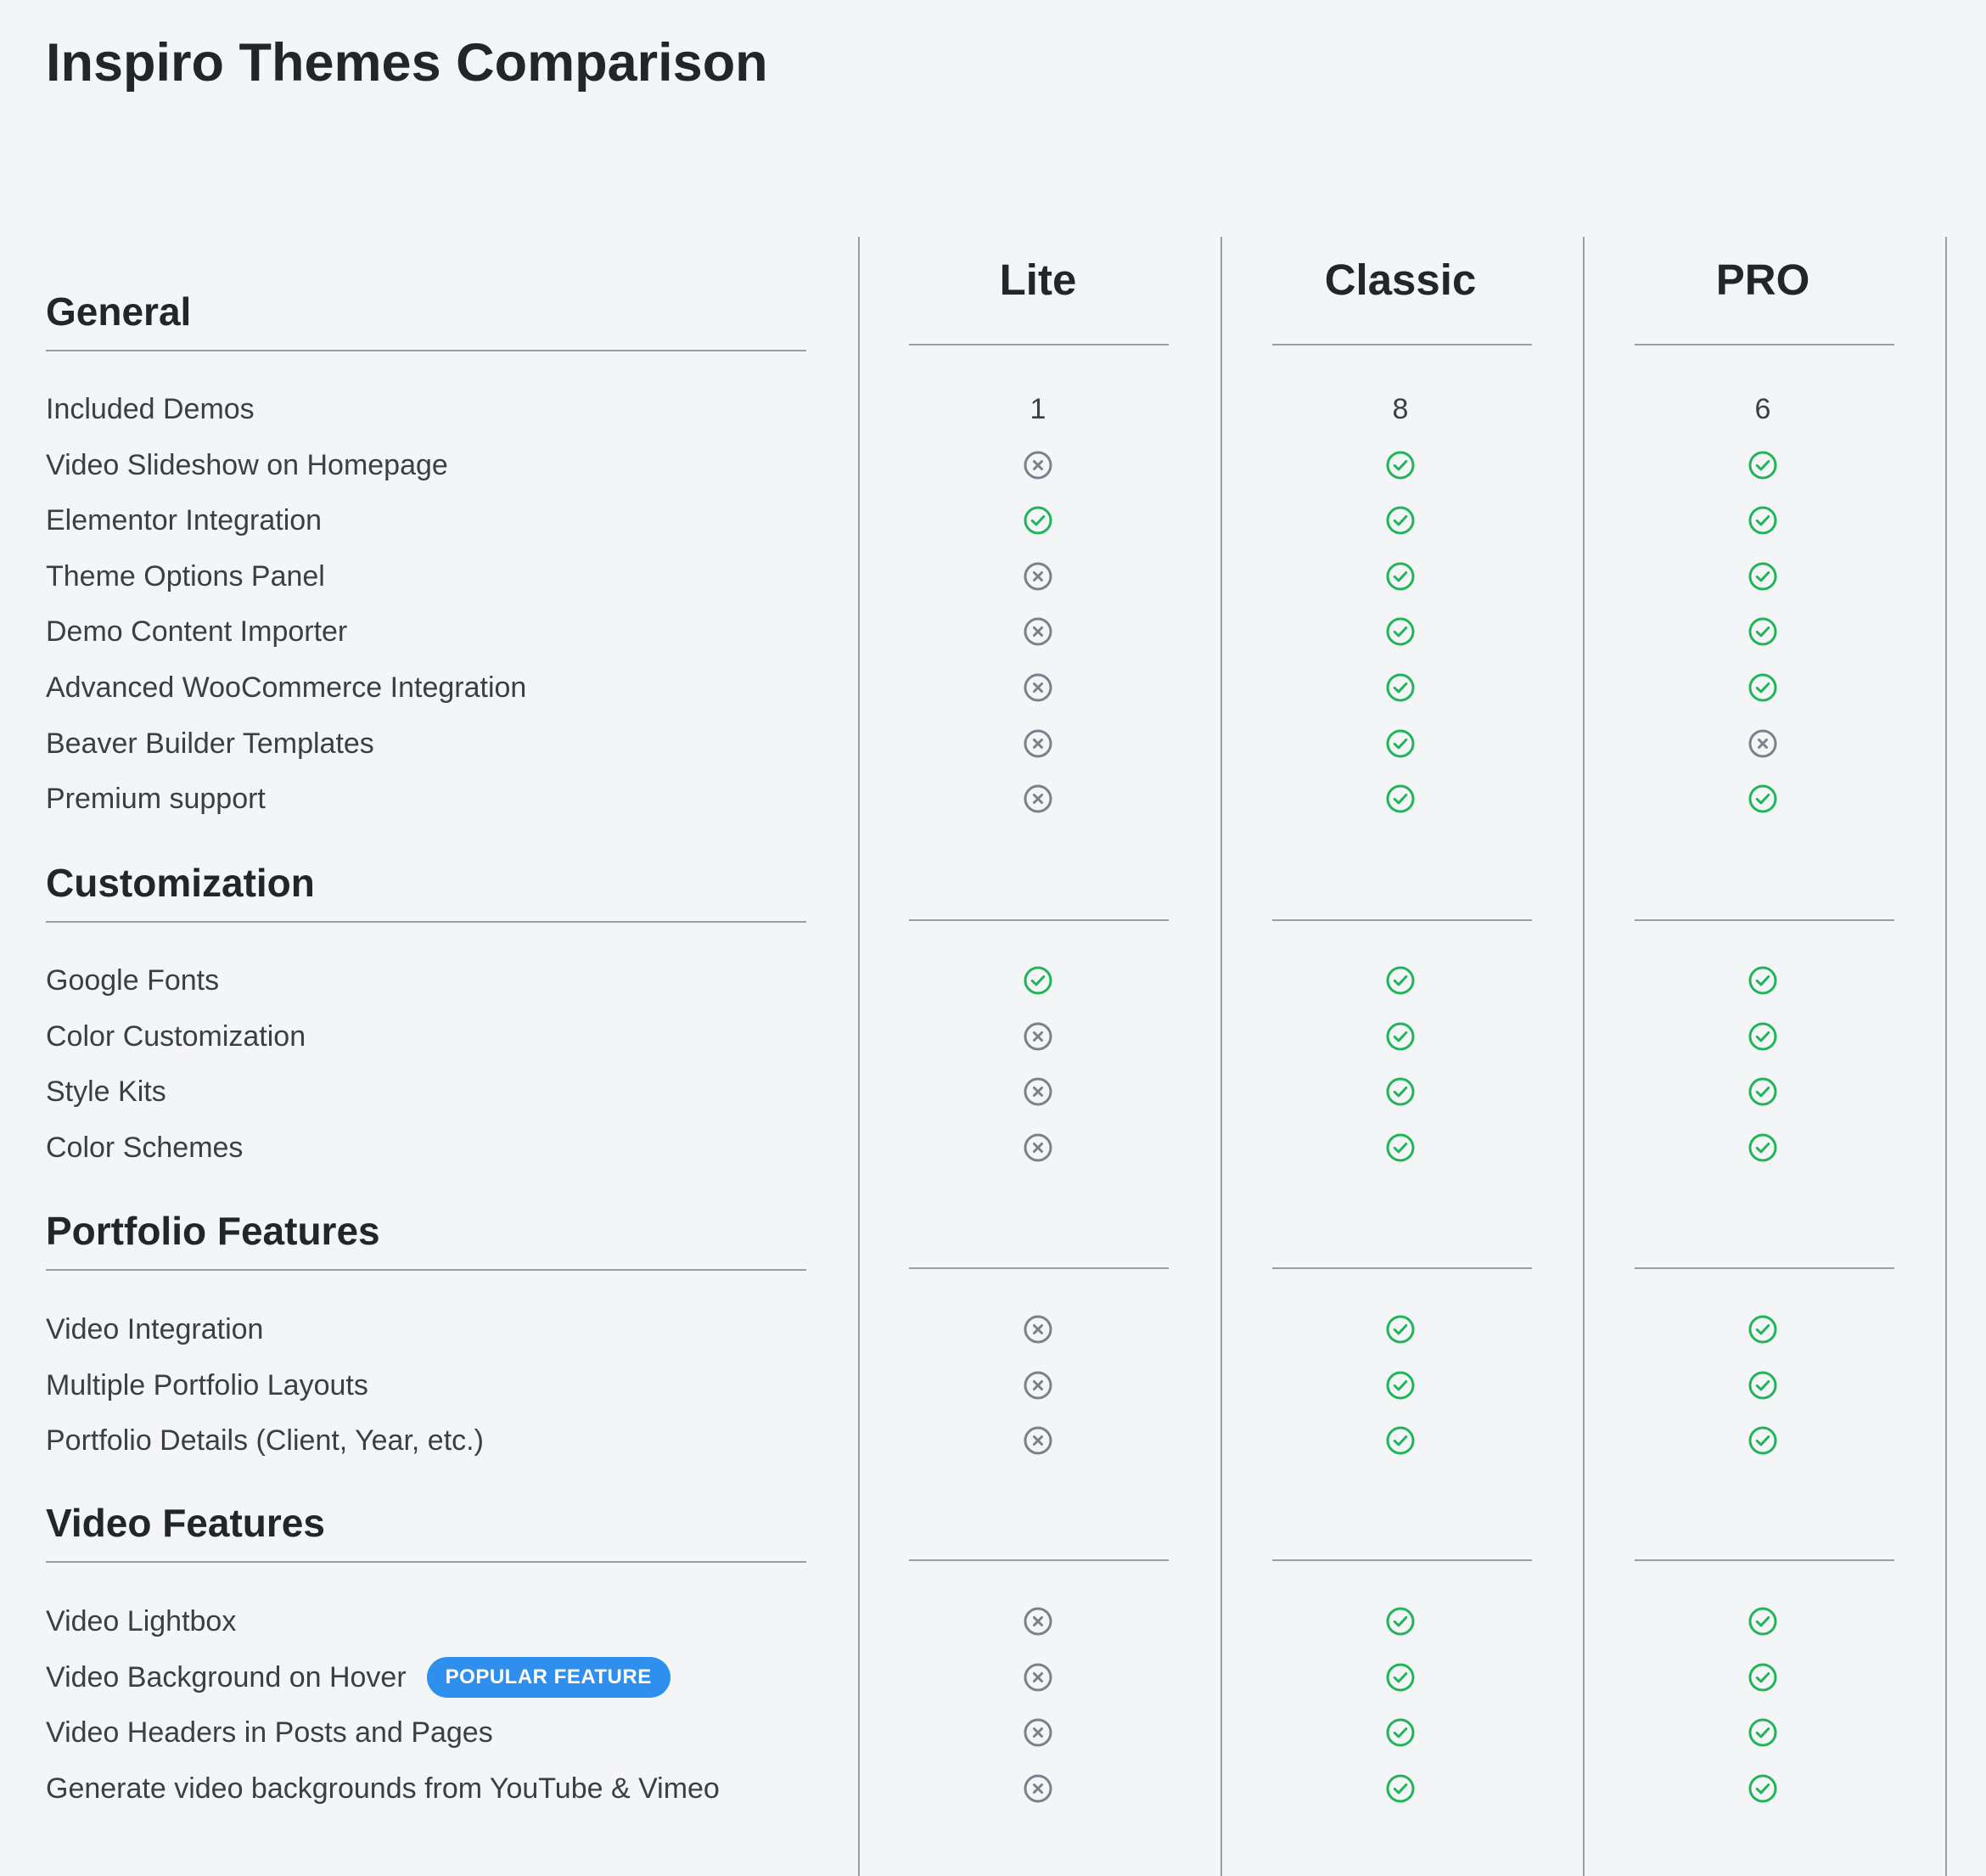 The width and height of the screenshot is (1986, 1876). I want to click on feature-count: 1, so click(1037, 408).